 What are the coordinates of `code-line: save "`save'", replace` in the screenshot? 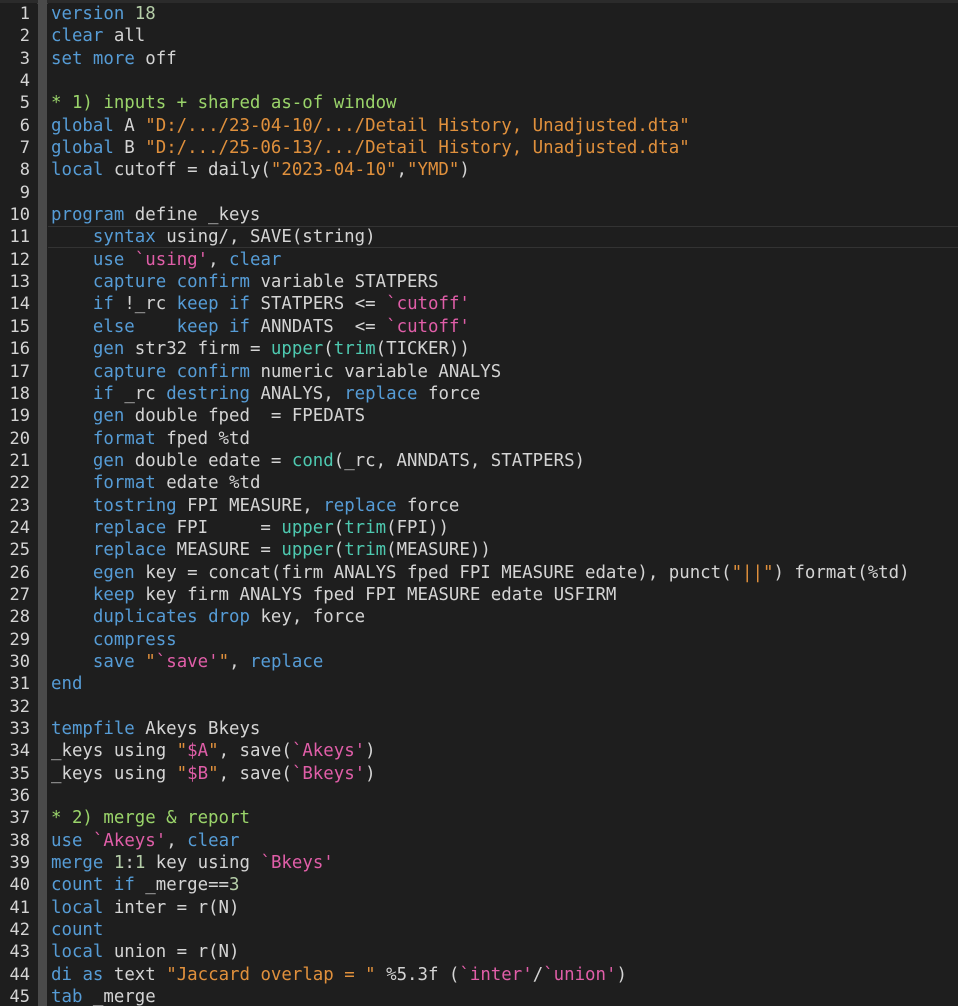 It's located at (503, 662).